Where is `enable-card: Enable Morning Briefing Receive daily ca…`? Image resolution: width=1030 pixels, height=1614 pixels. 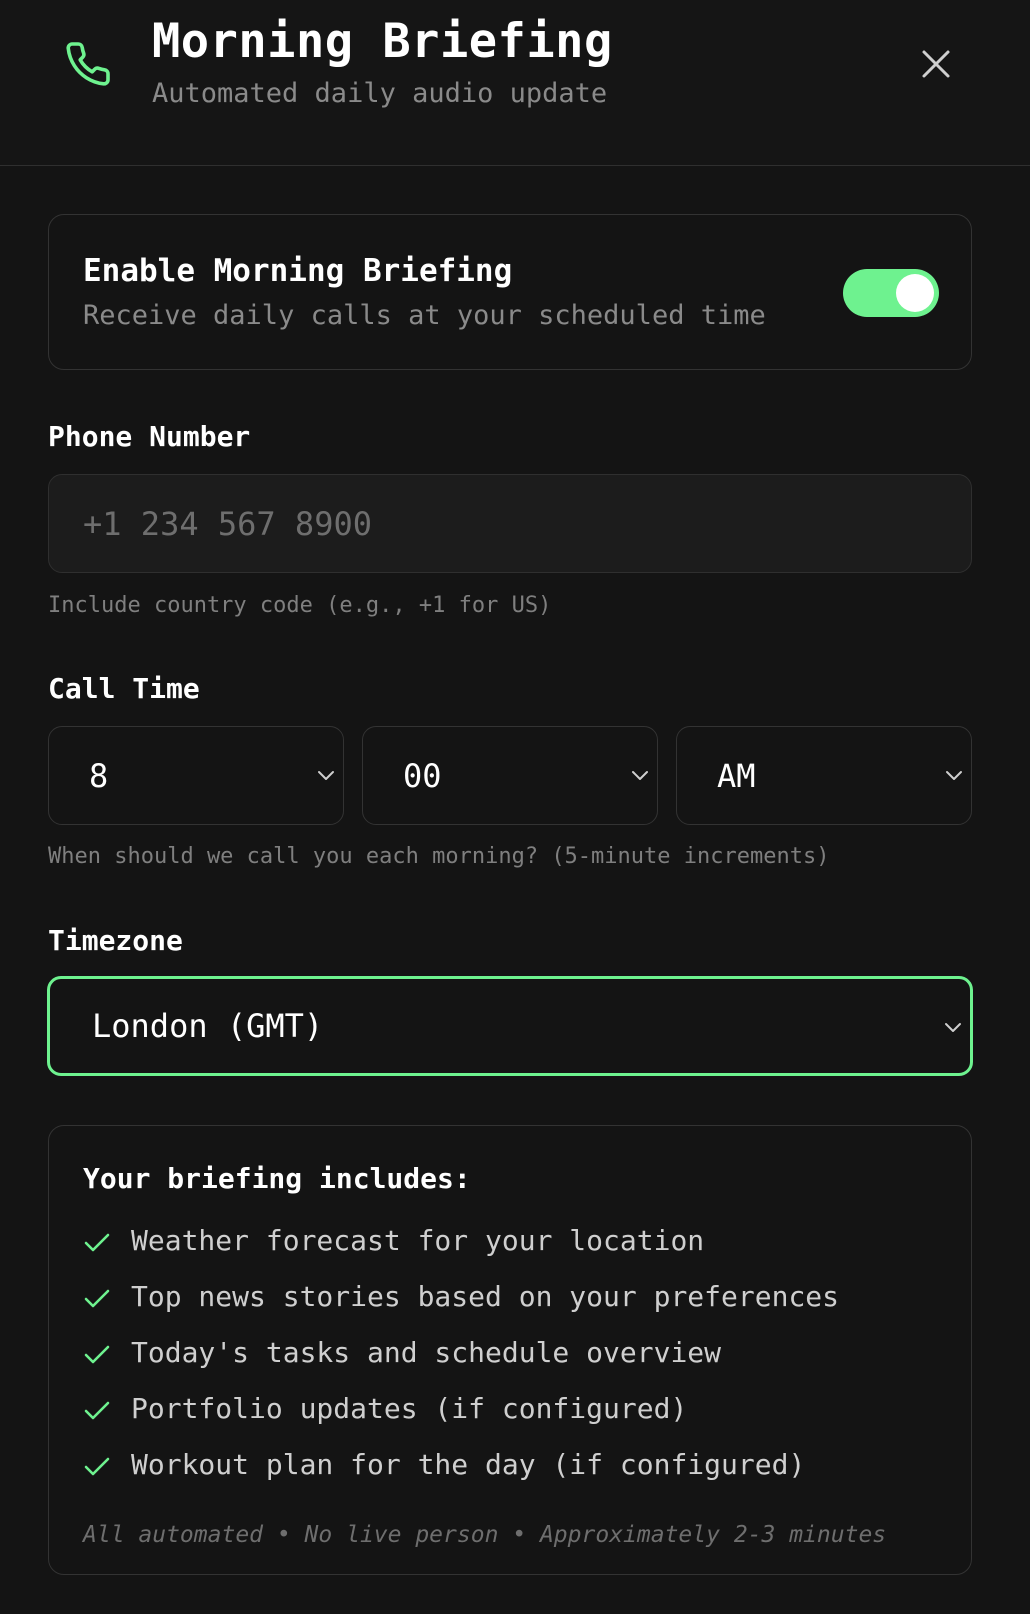
enable-card: Enable Morning Briefing Receive daily ca… is located at coordinates (510, 292).